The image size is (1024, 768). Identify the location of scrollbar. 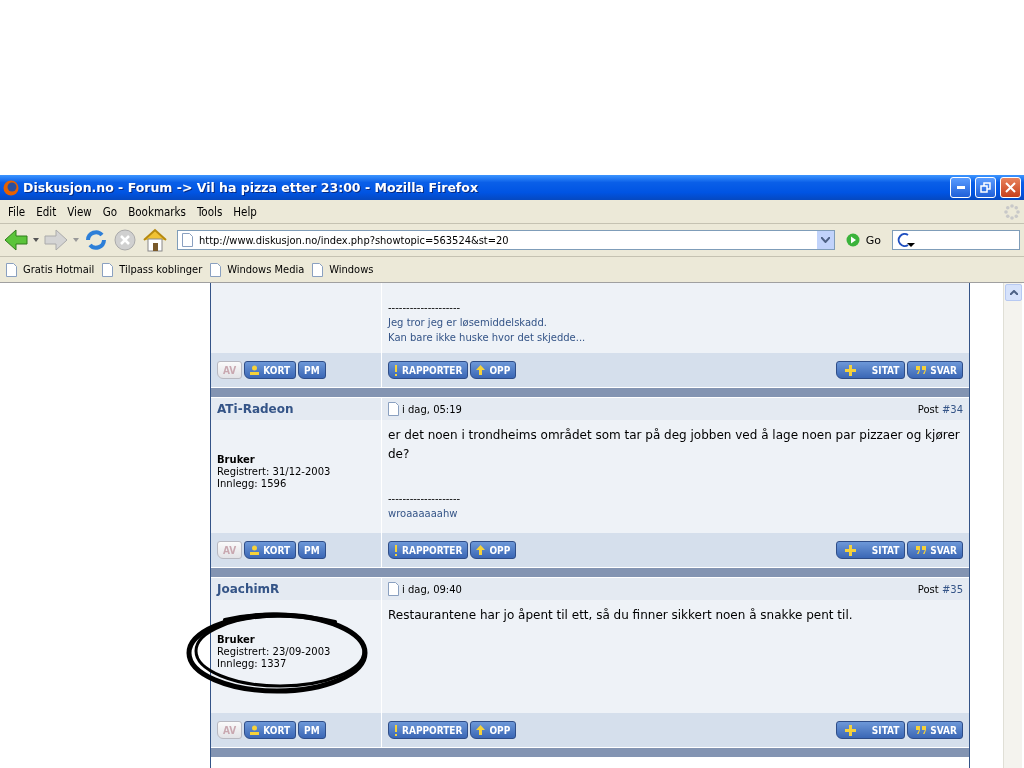
(1012, 525).